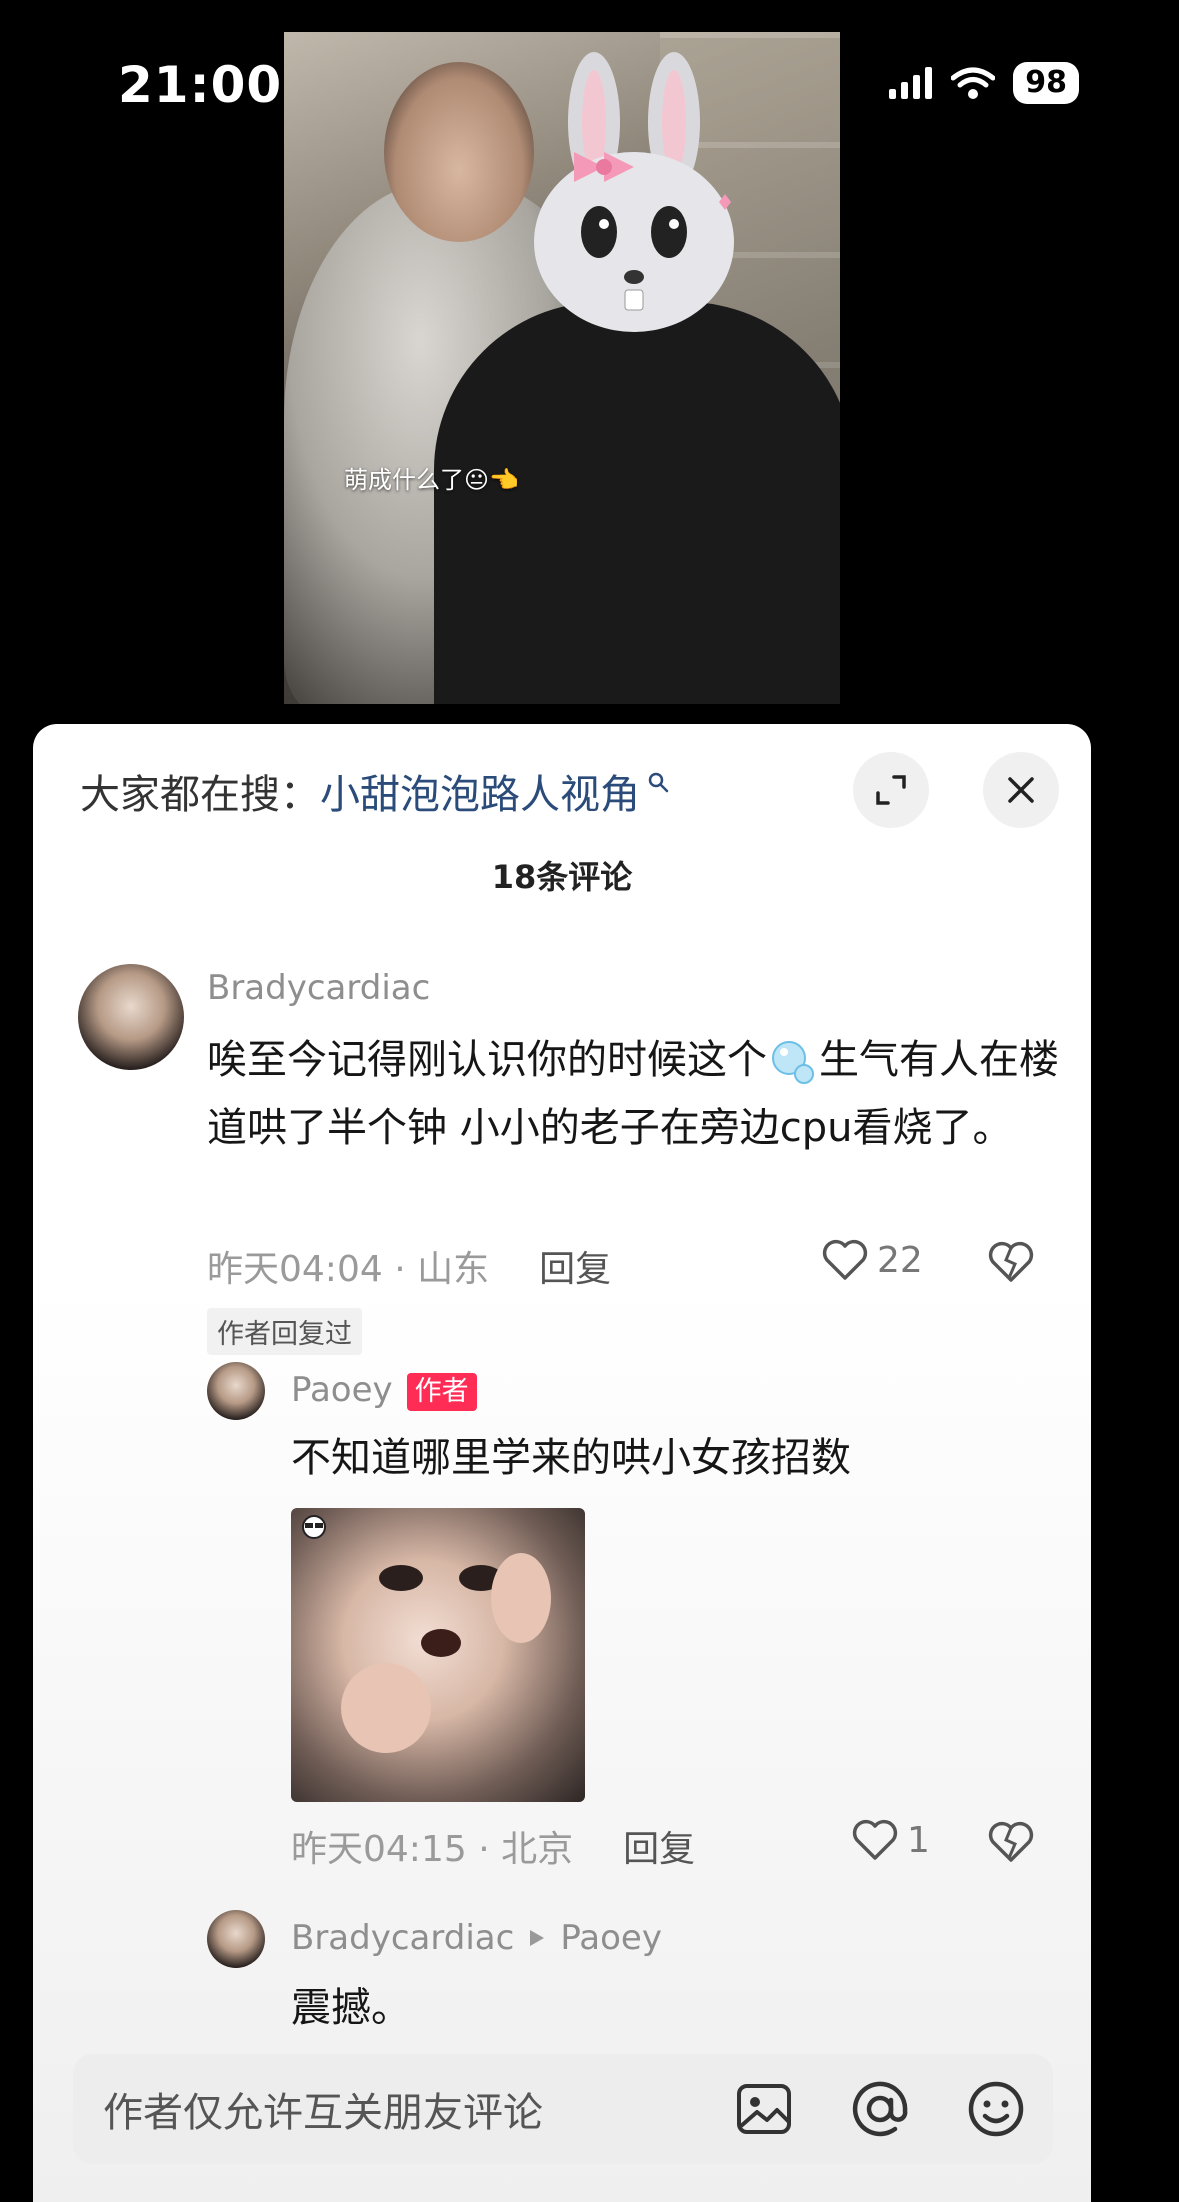  I want to click on reply-time-location: 昨天04:15 · 北京, so click(432, 1849).